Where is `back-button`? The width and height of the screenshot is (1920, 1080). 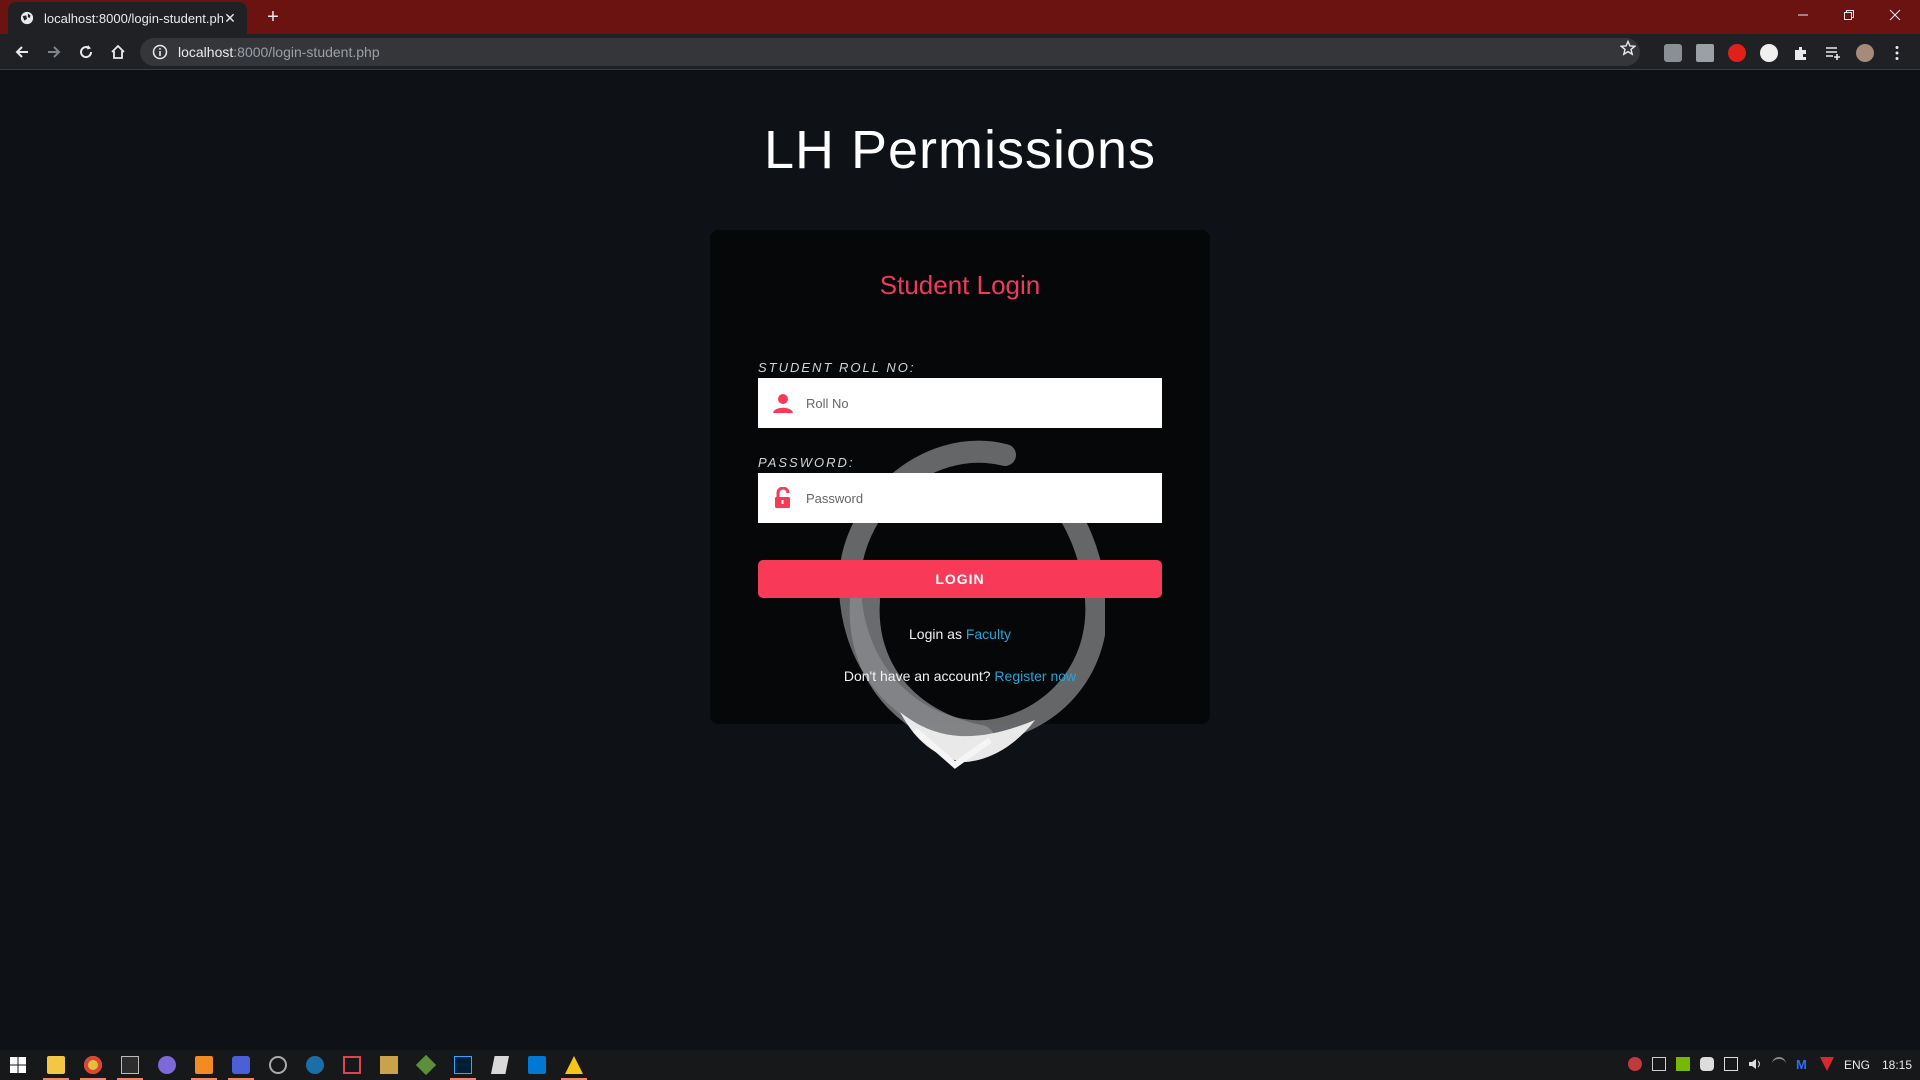 back-button is located at coordinates (22, 52).